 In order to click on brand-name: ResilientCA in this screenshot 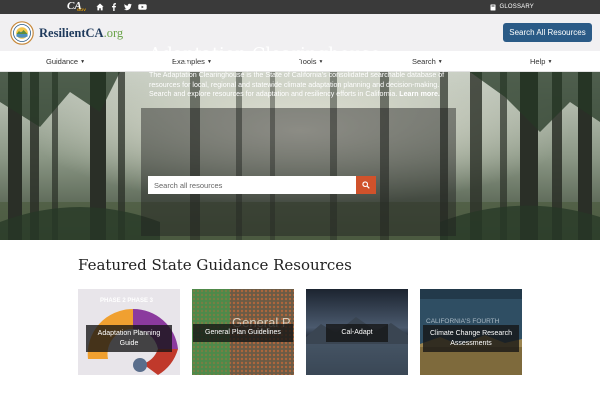, I will do `click(71, 32)`.